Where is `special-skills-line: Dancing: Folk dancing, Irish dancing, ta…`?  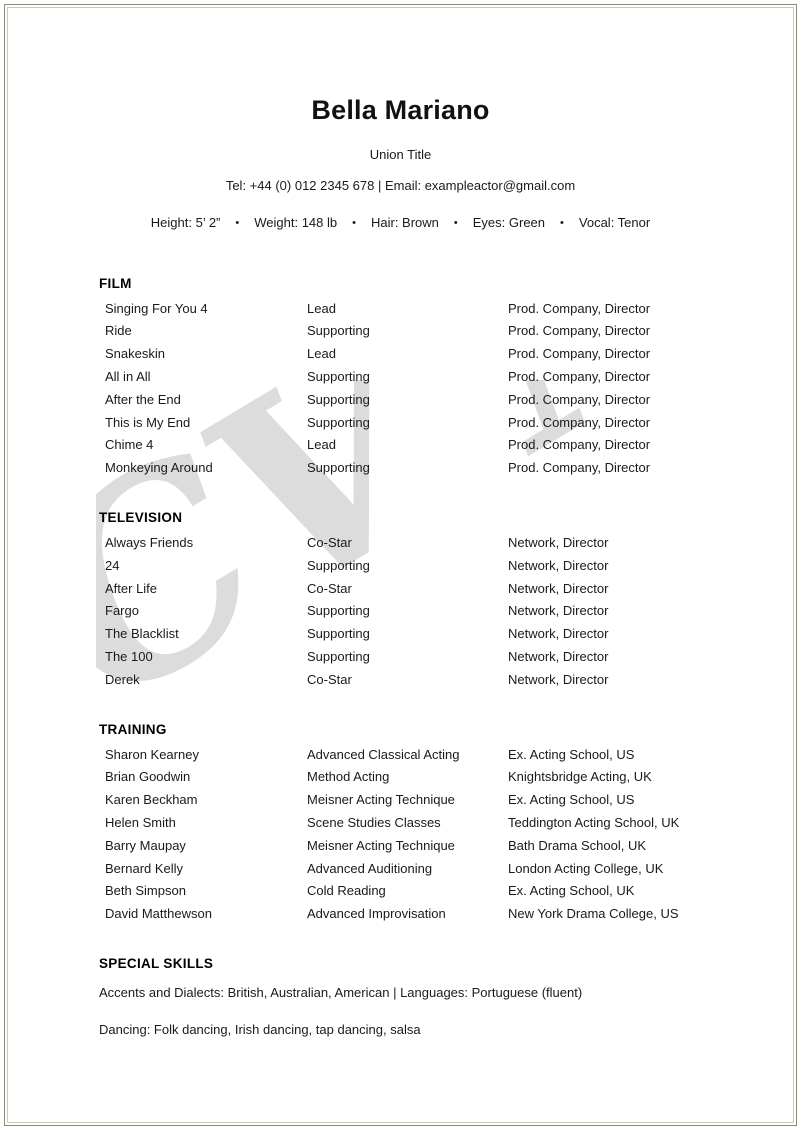
special-skills-line: Dancing: Folk dancing, Irish dancing, ta… is located at coordinates (260, 1030).